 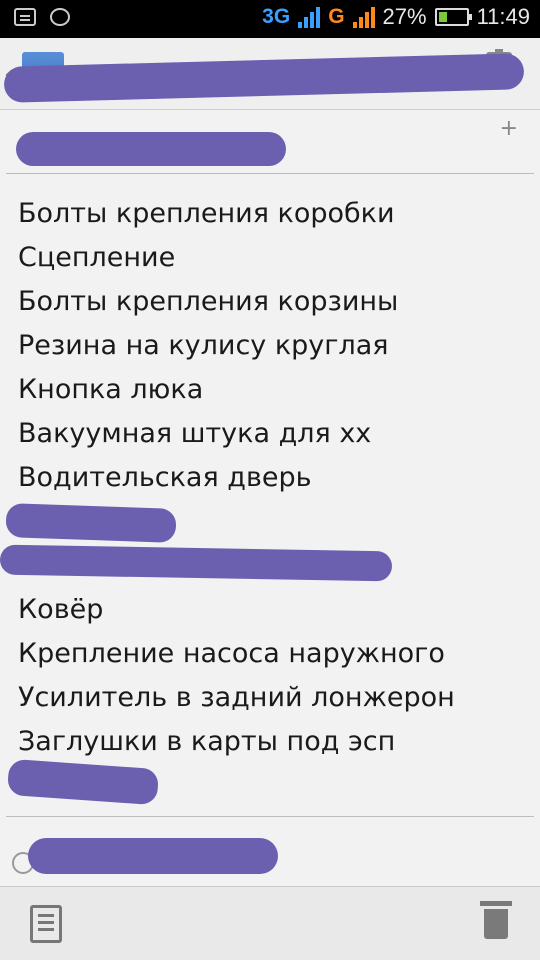 I want to click on note-title-row, so click(x=270, y=142).